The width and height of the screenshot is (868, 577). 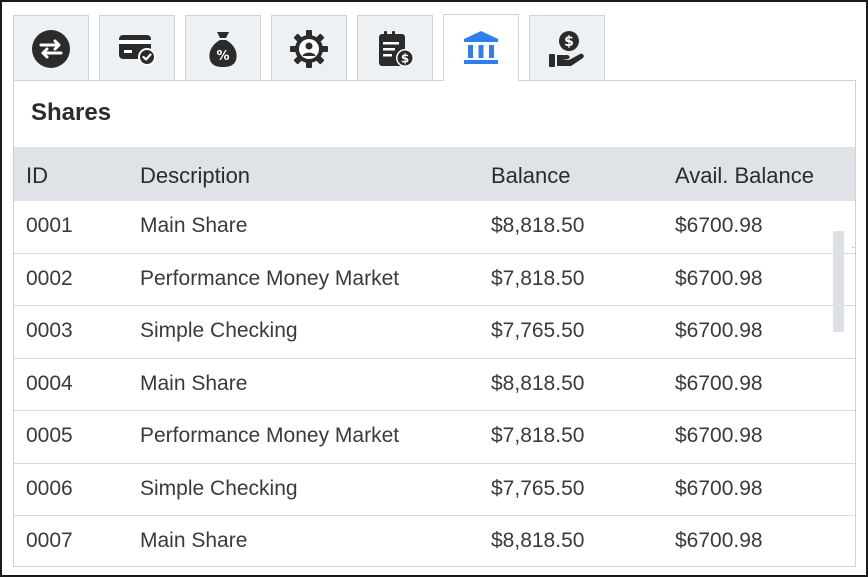 I want to click on cell-id: 0002, so click(x=49, y=278).